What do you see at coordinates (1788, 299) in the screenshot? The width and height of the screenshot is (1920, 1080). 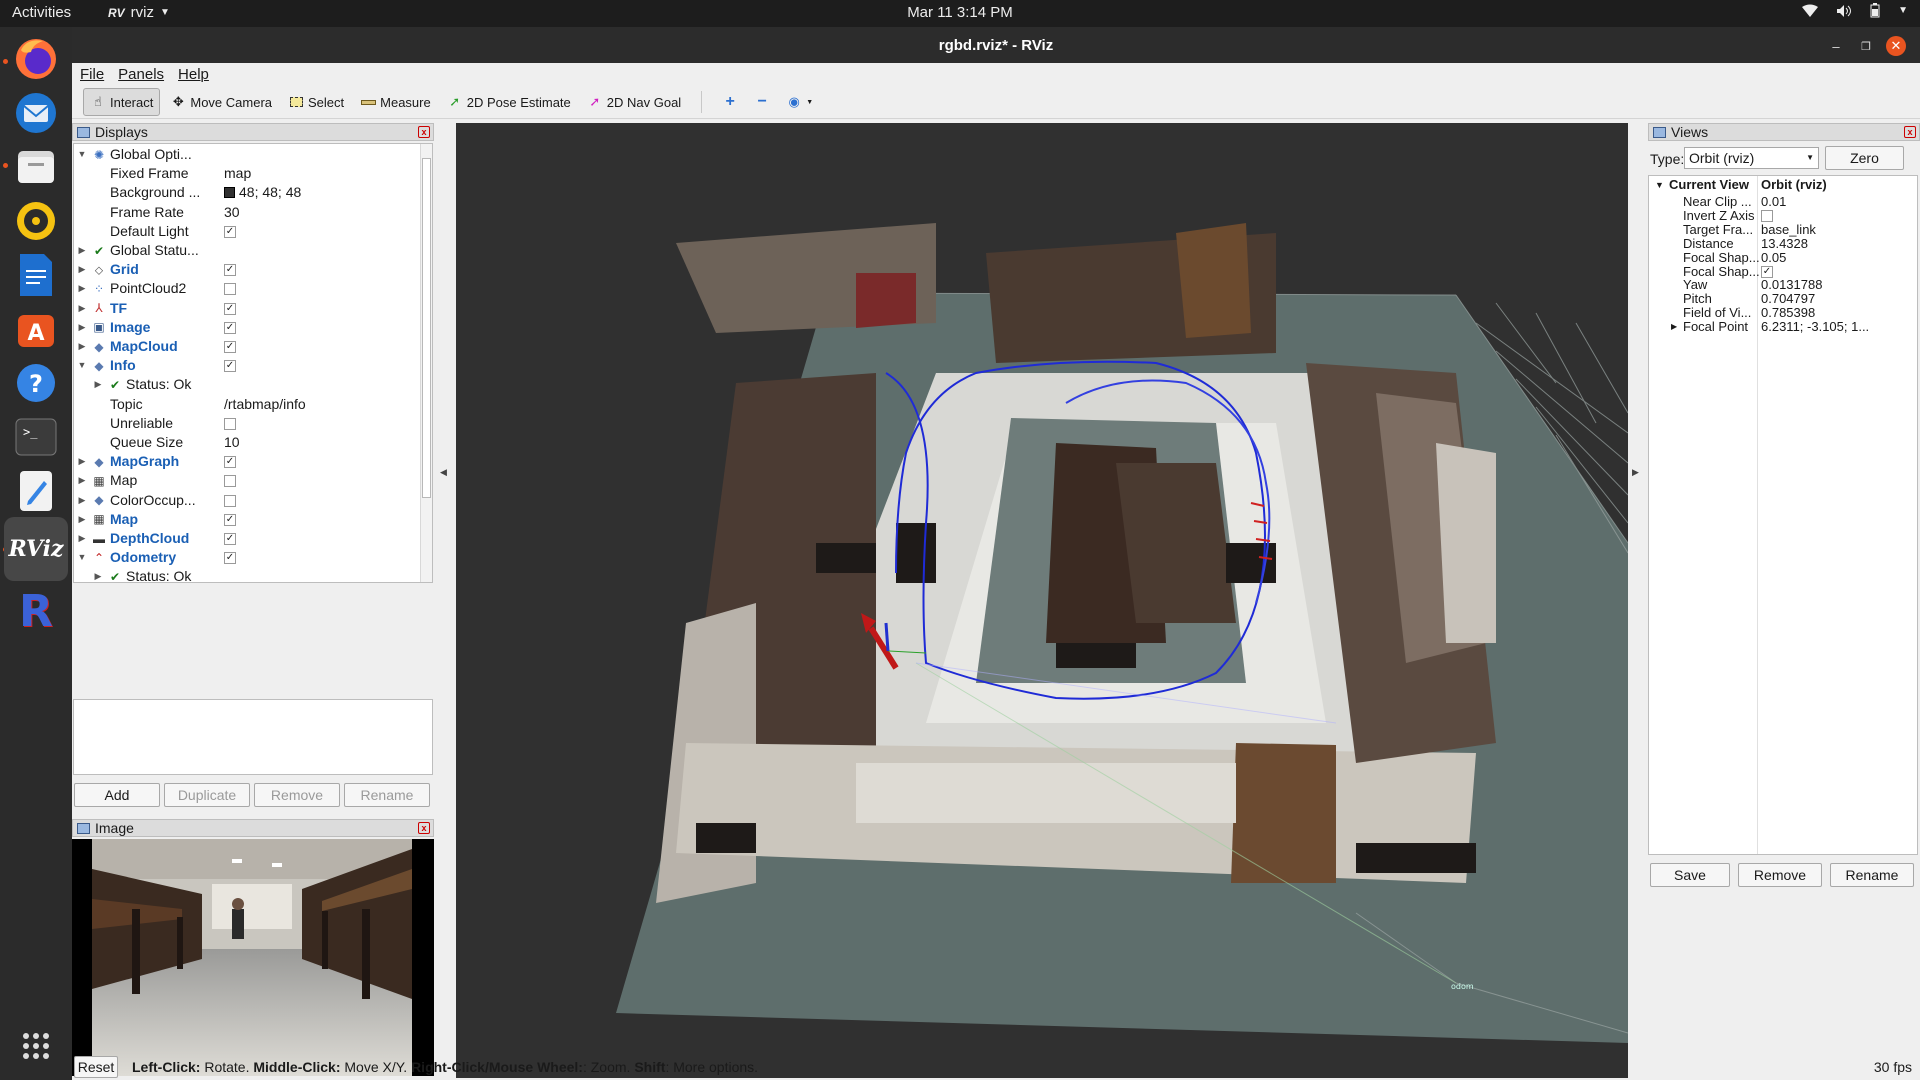 I see `view-property-value: 0.704797` at bounding box center [1788, 299].